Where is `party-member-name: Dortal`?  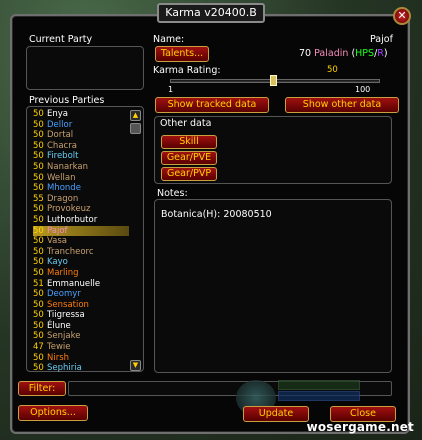 party-member-name: Dortal is located at coordinates (60, 135).